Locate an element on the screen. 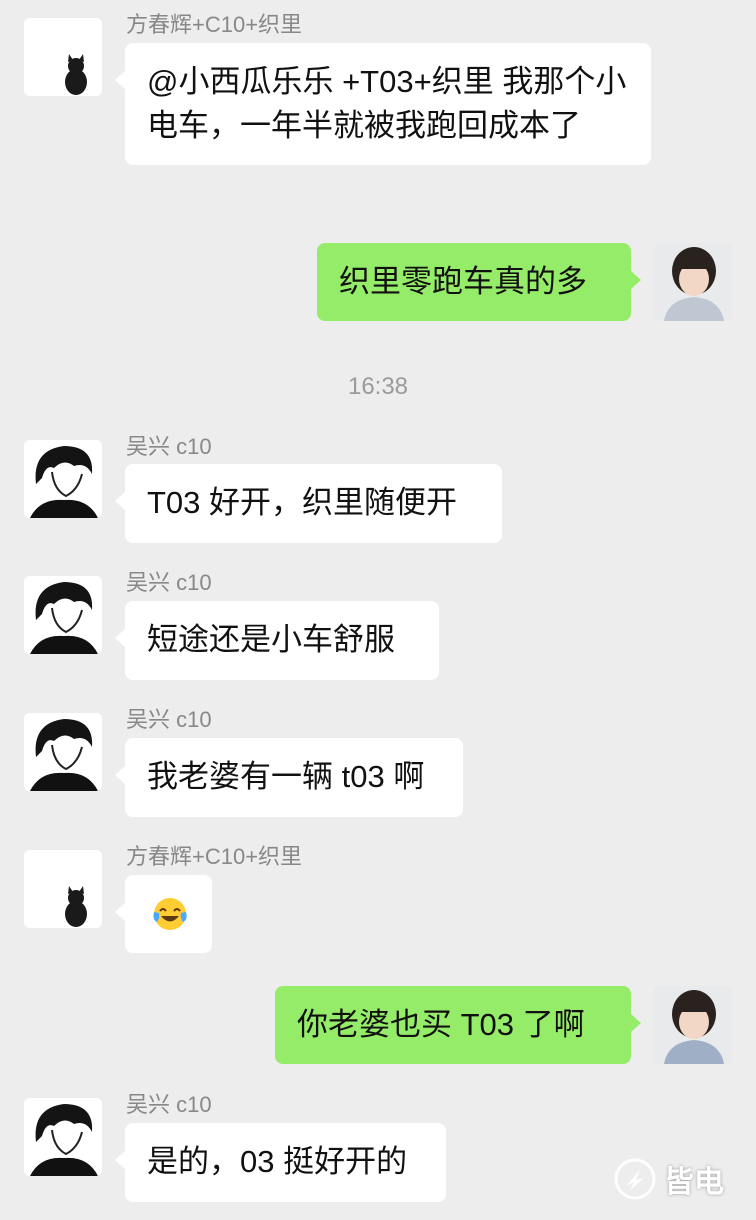  message-text: 是的，03 挺好开的 is located at coordinates (277, 1161).